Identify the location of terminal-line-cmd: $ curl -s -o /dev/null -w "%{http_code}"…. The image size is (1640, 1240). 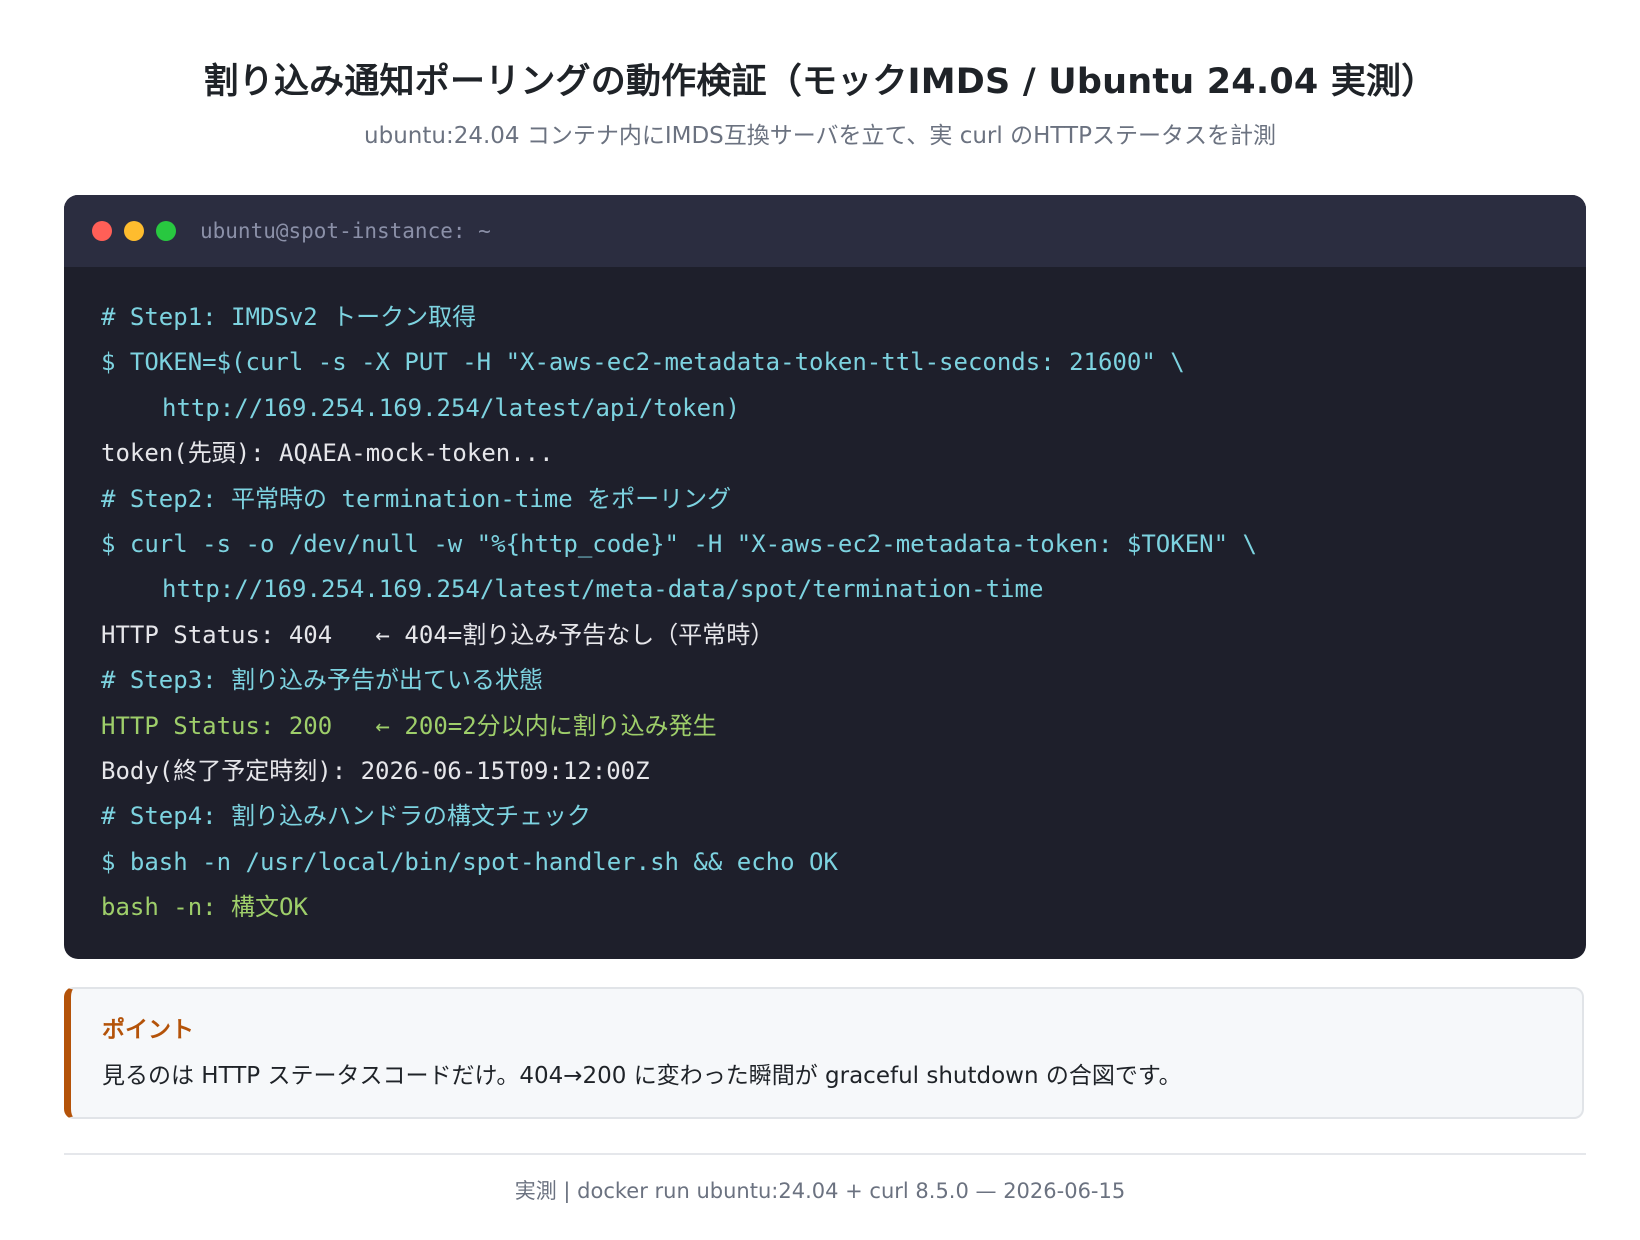
(679, 543).